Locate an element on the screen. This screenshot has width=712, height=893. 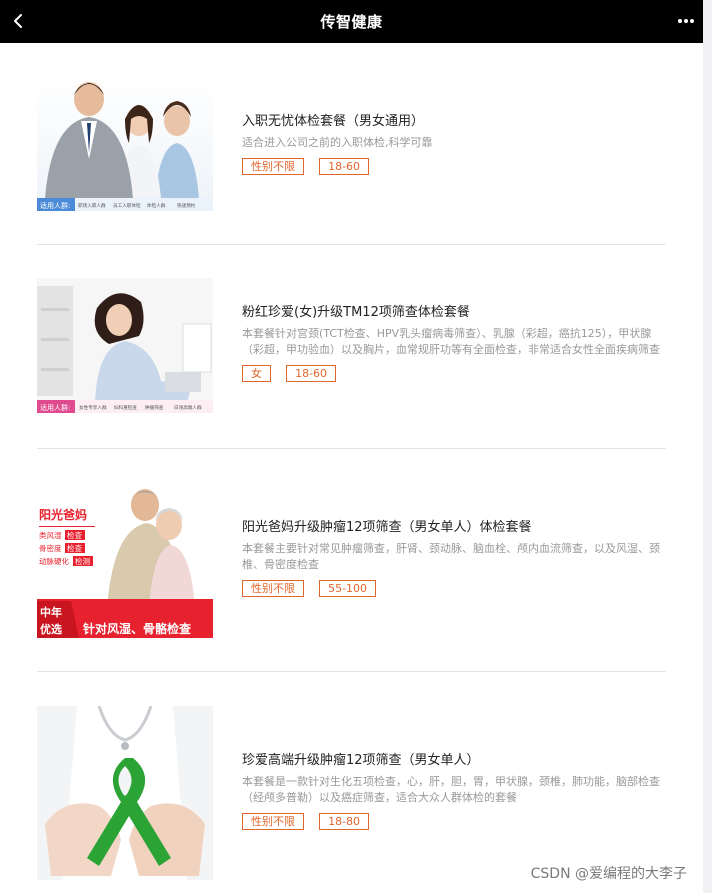
svg-text: 白领高端人群 is located at coordinates (188, 407).